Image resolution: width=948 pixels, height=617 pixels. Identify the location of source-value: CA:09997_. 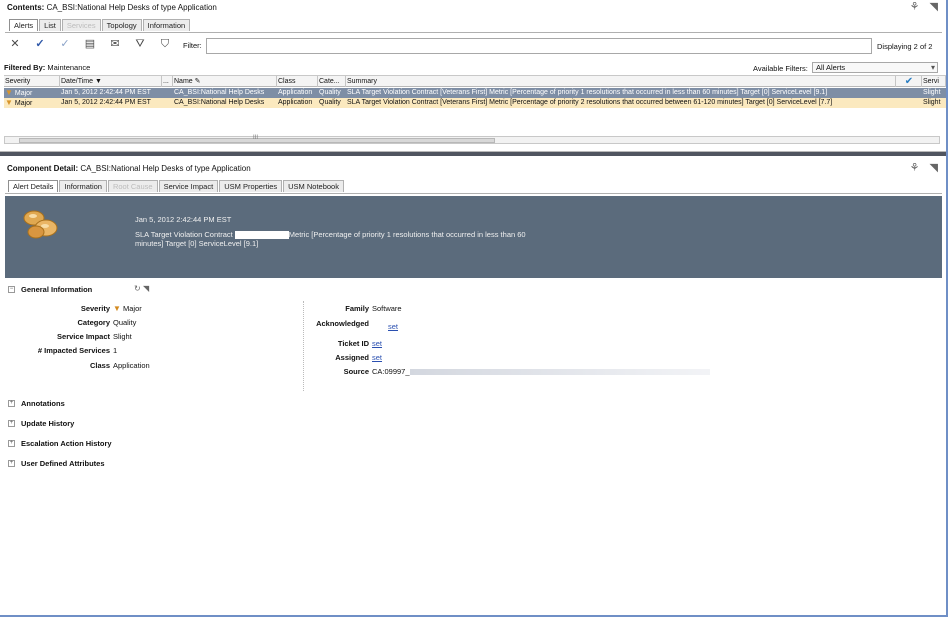
(391, 371).